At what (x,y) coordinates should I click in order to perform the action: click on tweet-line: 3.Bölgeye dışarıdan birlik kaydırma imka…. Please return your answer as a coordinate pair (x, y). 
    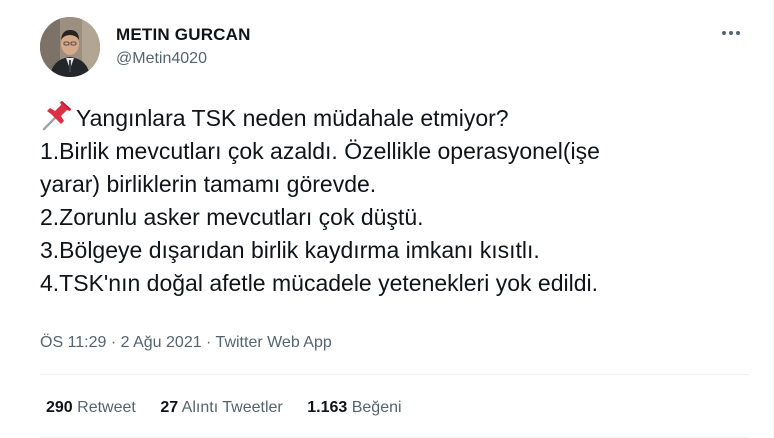
    Looking at the image, I should click on (290, 250).